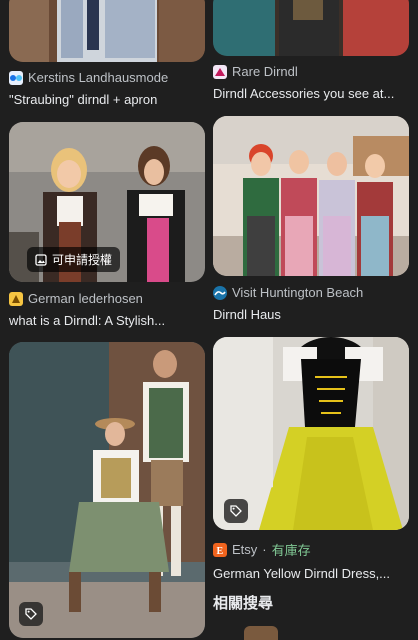  I want to click on result-source: Visit Huntington Beach, so click(312, 292).